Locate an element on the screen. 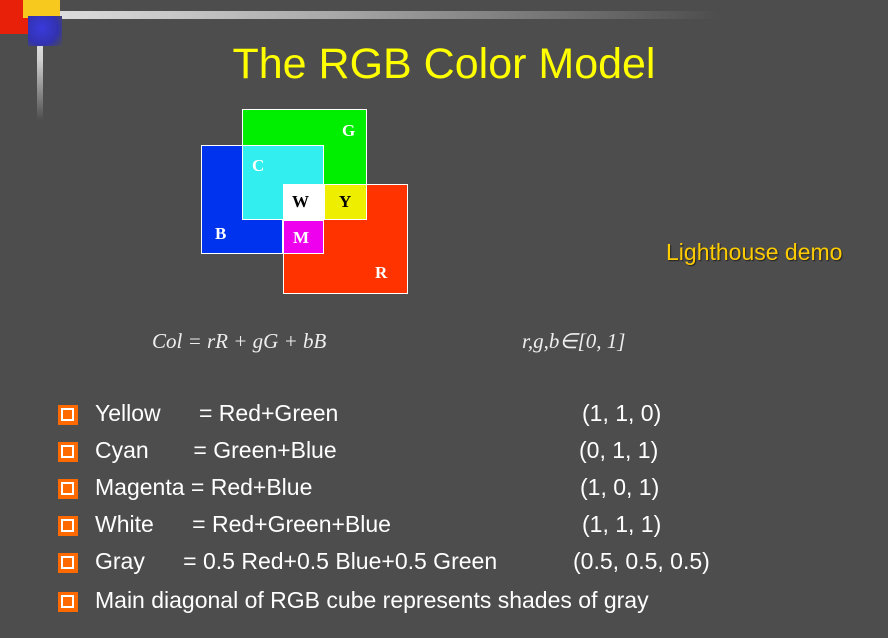 The height and width of the screenshot is (638, 888). lighthouse-demo-link: Lighthouse demo is located at coordinates (754, 252).